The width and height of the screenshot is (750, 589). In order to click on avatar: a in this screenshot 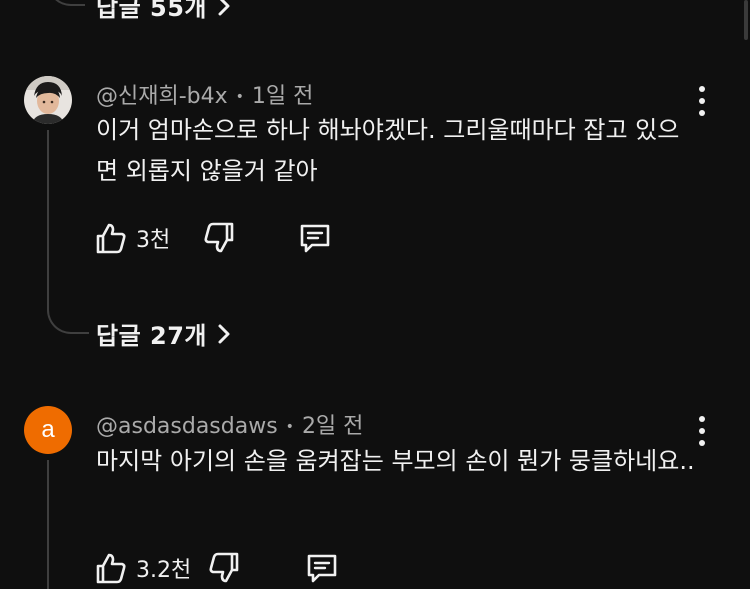, I will do `click(48, 430)`.